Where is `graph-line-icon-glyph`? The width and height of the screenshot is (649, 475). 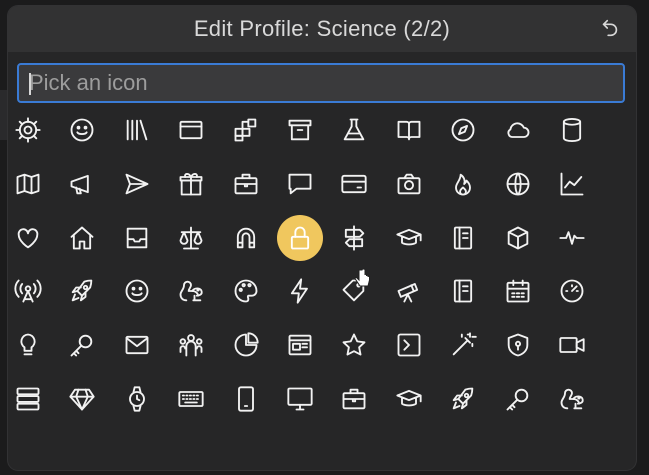
graph-line-icon-glyph is located at coordinates (572, 184).